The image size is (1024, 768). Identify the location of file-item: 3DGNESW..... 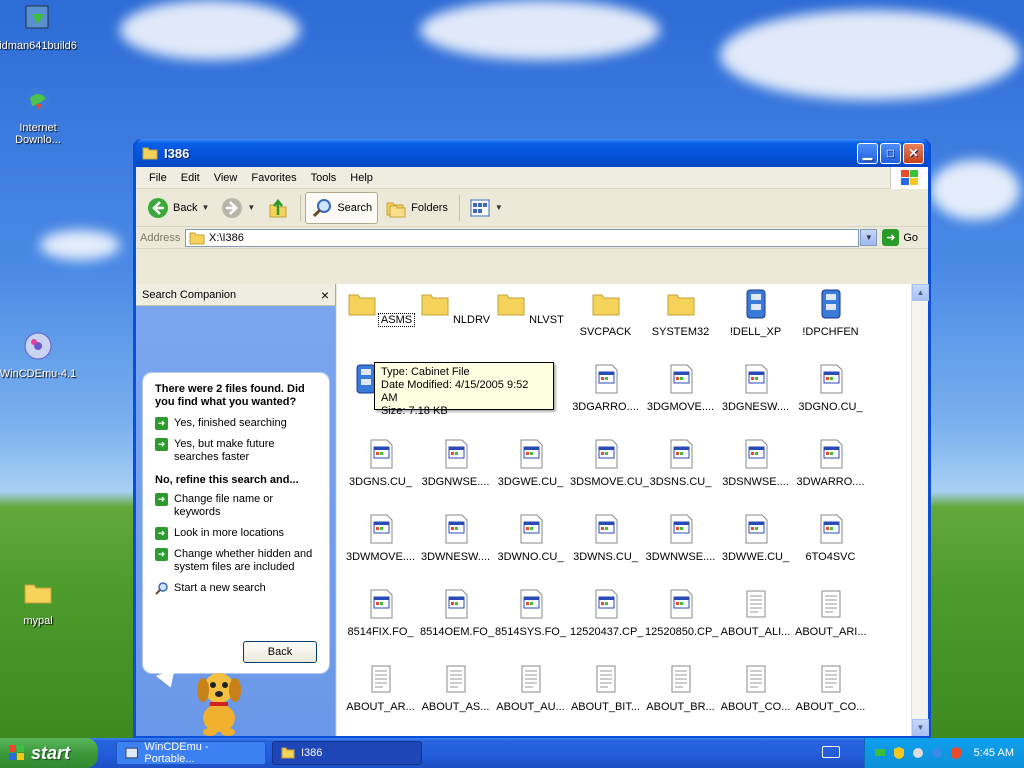
(755, 388).